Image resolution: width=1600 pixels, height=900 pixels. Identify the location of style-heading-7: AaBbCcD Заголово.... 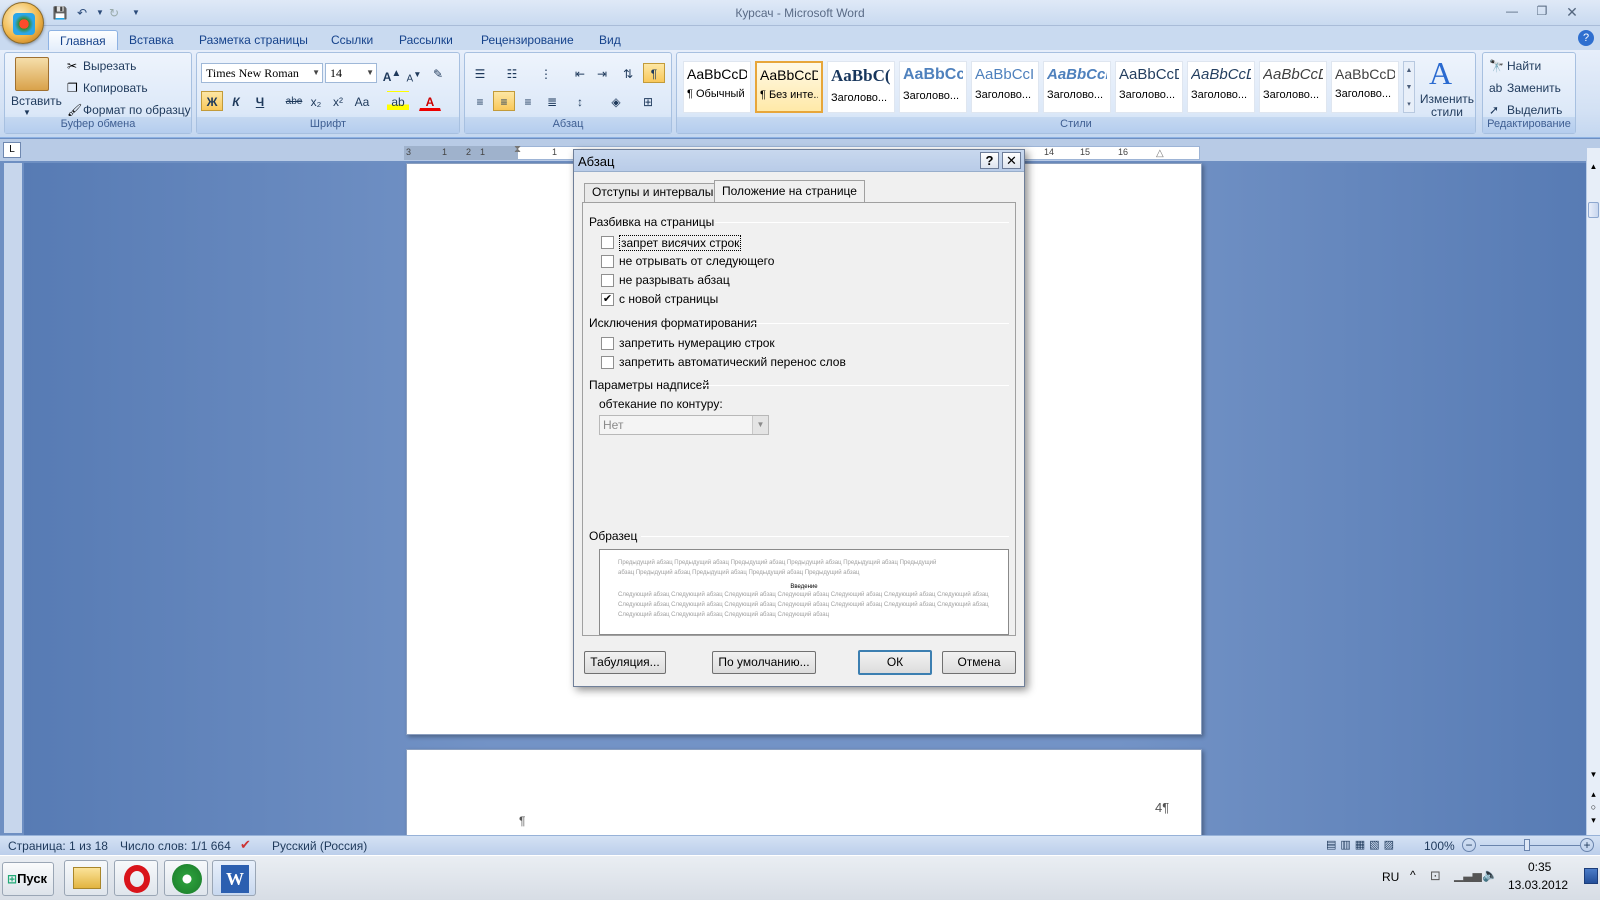
(1293, 87).